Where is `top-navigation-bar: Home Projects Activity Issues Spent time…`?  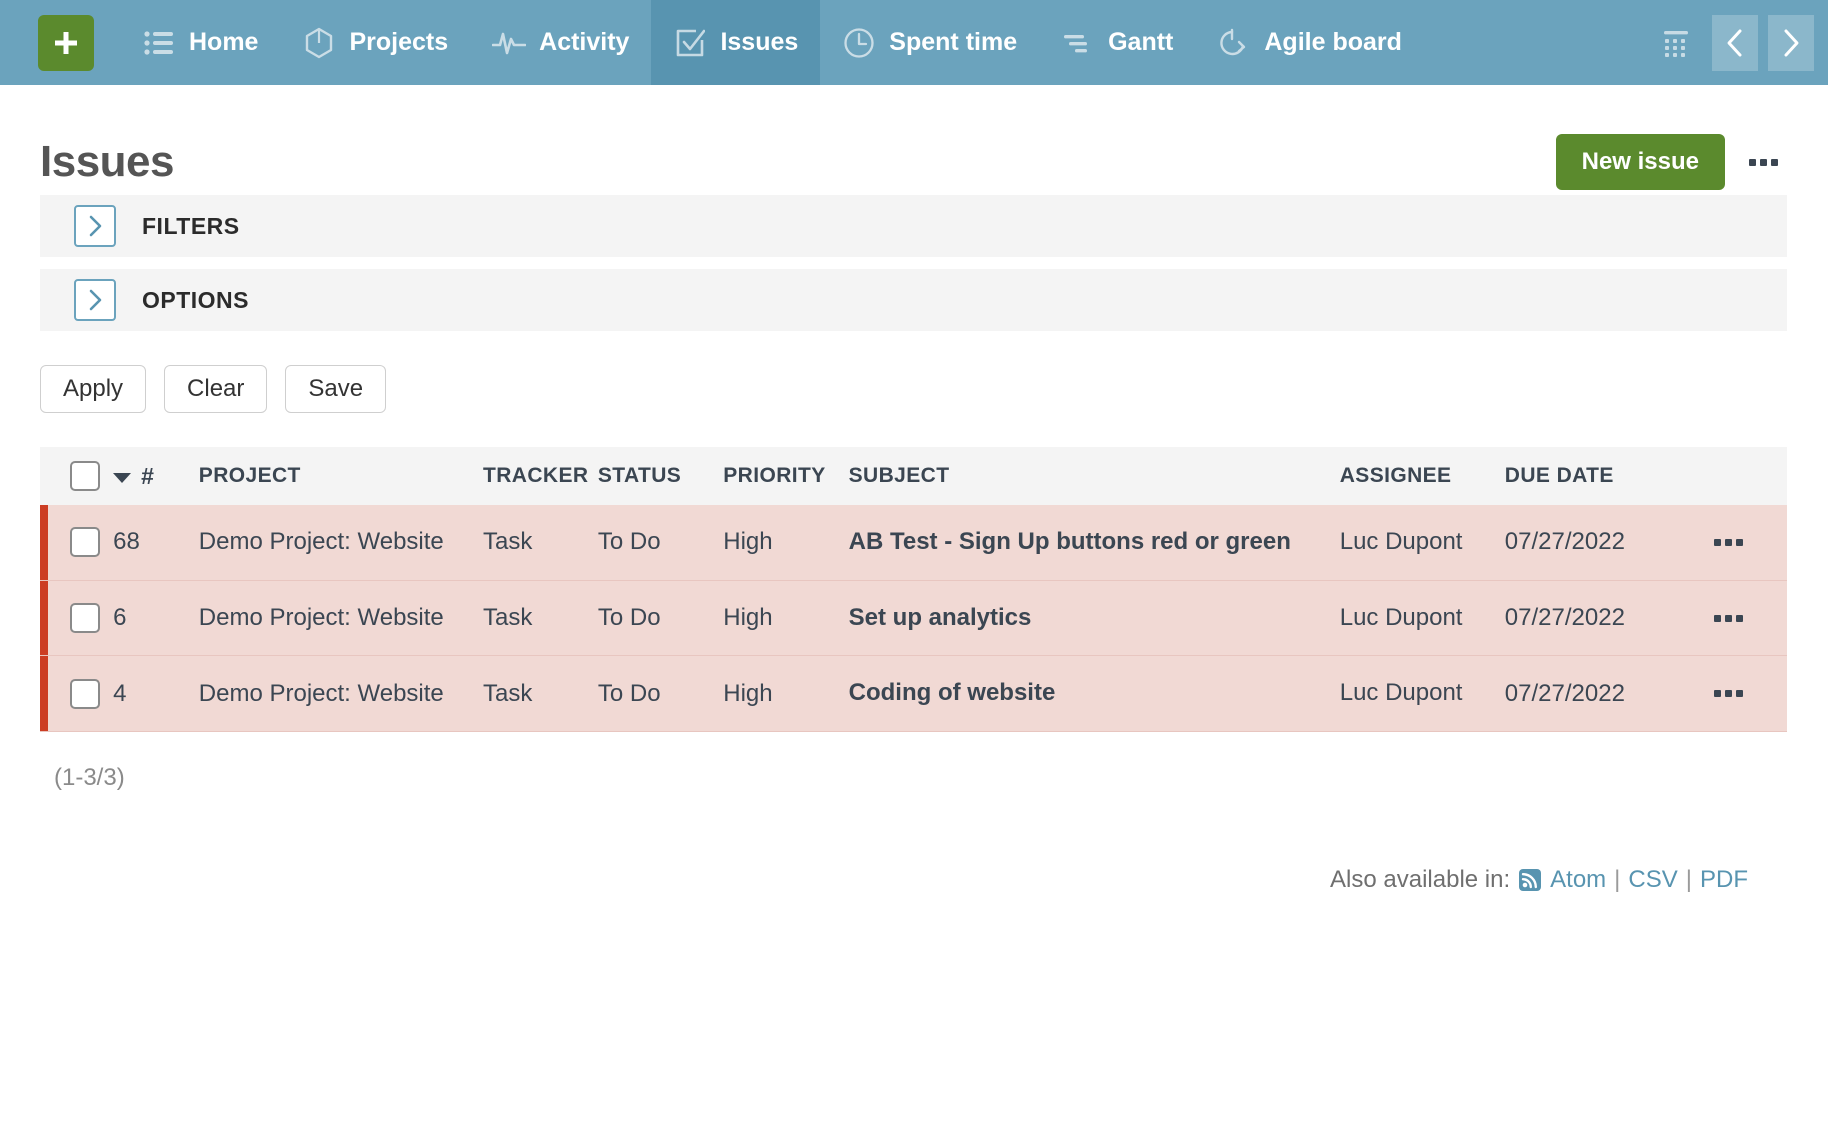 top-navigation-bar: Home Projects Activity Issues Spent time… is located at coordinates (914, 42).